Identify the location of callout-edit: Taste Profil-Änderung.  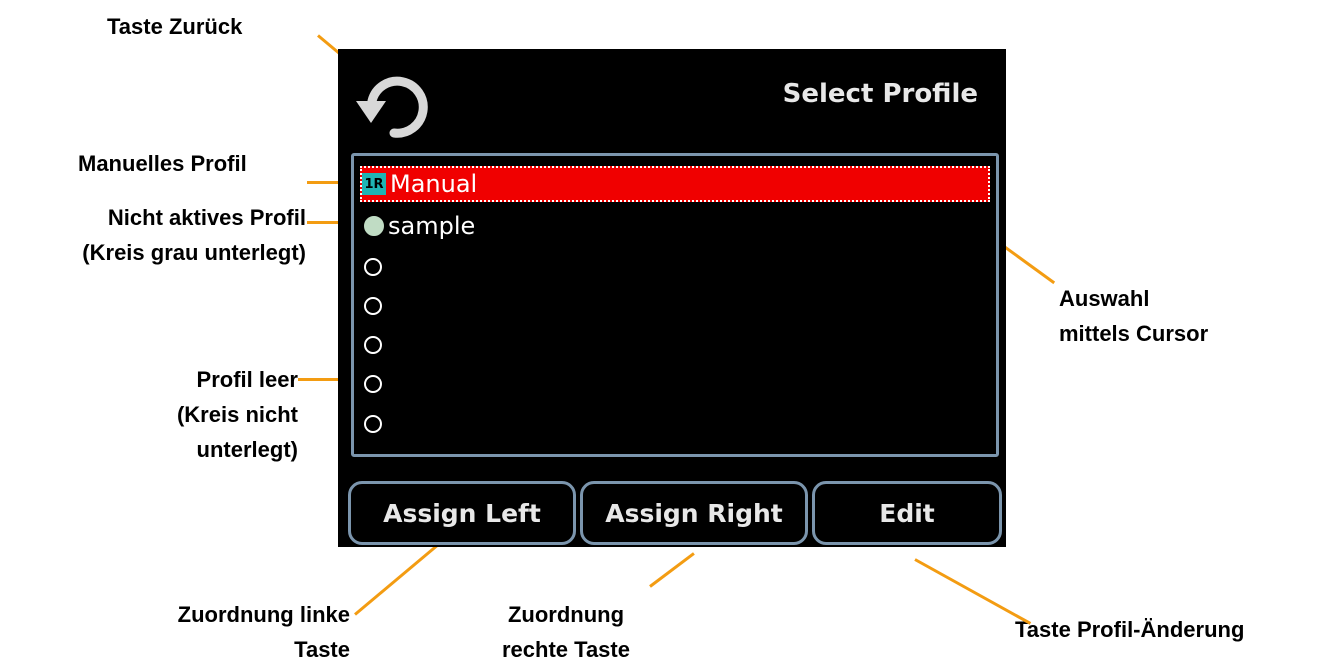
(1130, 629).